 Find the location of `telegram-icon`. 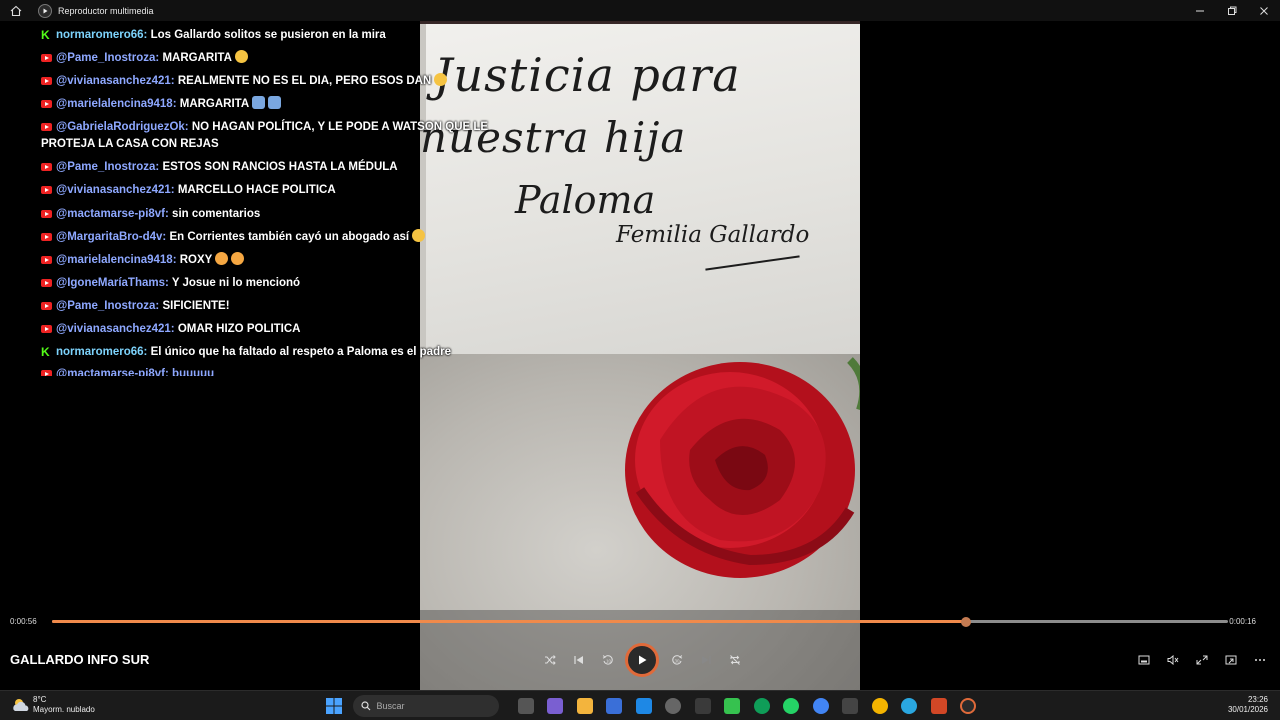

telegram-icon is located at coordinates (909, 706).